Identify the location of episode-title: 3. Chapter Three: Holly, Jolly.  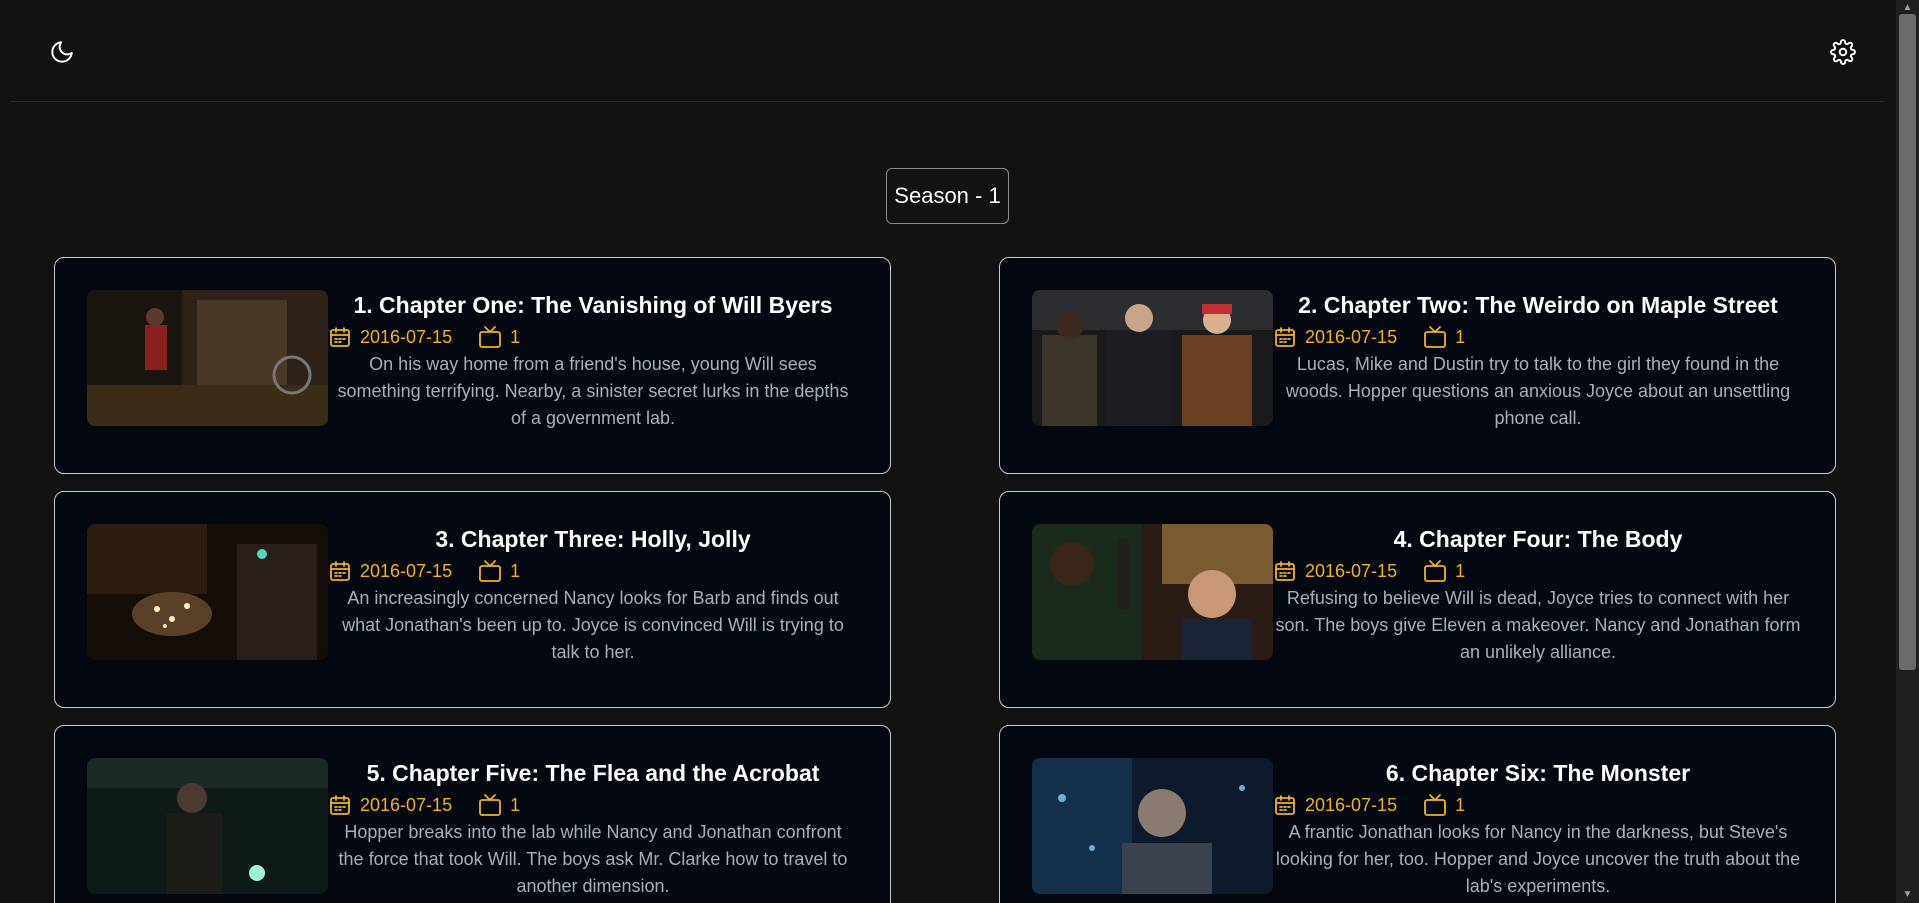
(593, 539).